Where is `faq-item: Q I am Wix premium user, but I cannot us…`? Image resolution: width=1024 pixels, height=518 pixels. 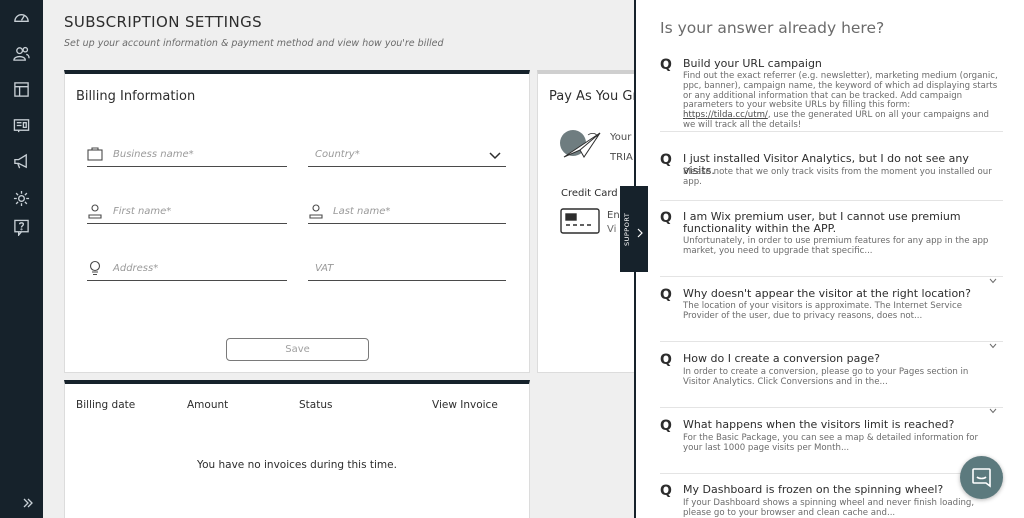
faq-item: Q I am Wix premium user, but I cannot us… is located at coordinates (831, 247).